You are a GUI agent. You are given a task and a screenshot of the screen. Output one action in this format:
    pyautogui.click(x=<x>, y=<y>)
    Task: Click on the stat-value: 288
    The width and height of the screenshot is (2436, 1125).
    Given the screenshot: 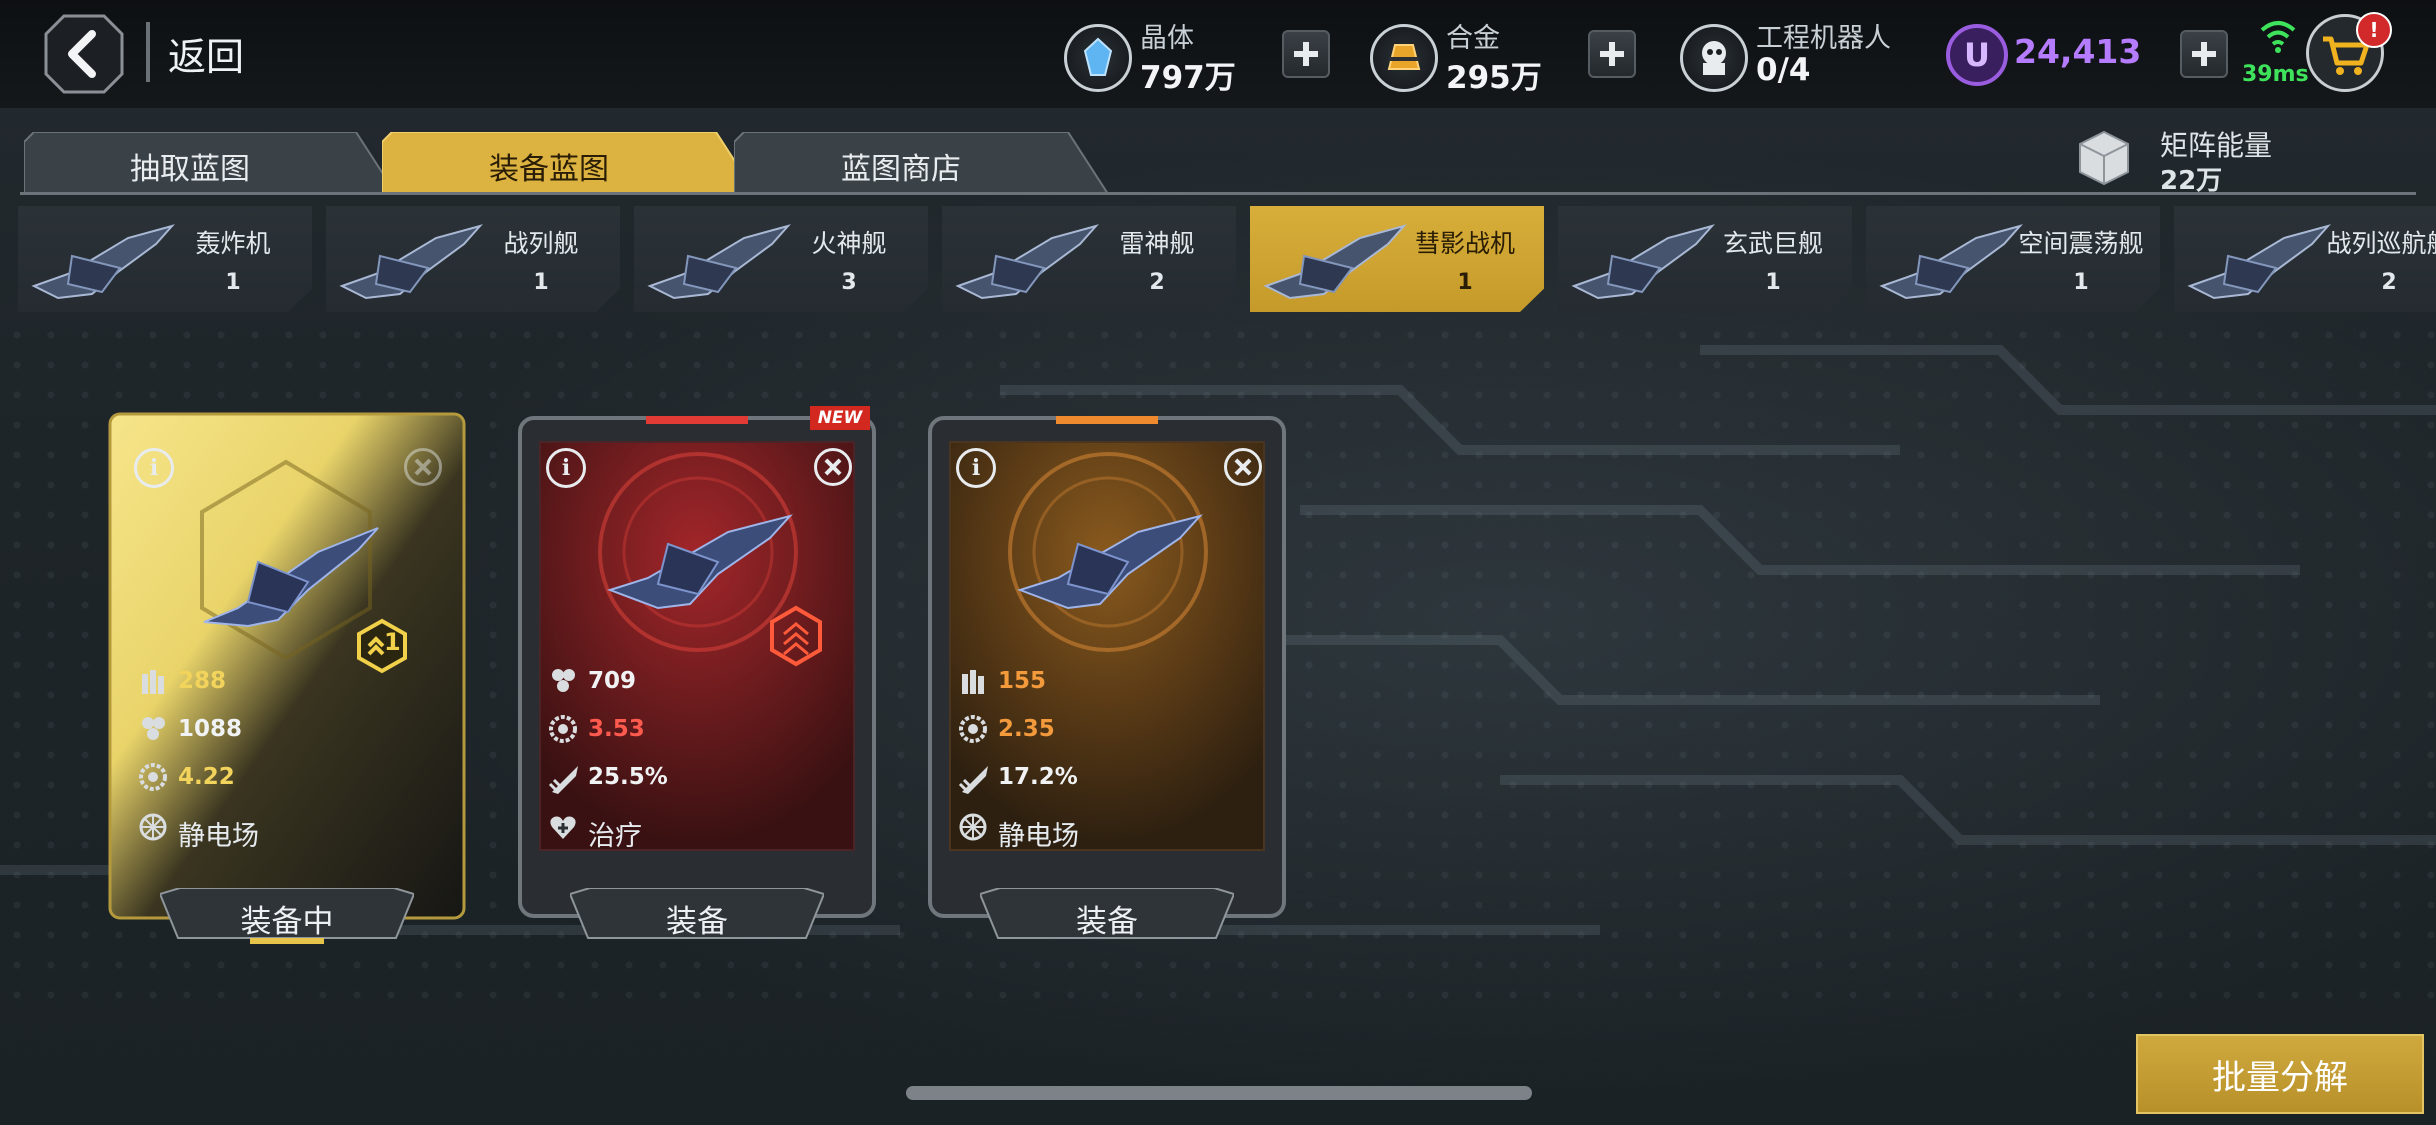 What is the action you would take?
    pyautogui.click(x=202, y=681)
    